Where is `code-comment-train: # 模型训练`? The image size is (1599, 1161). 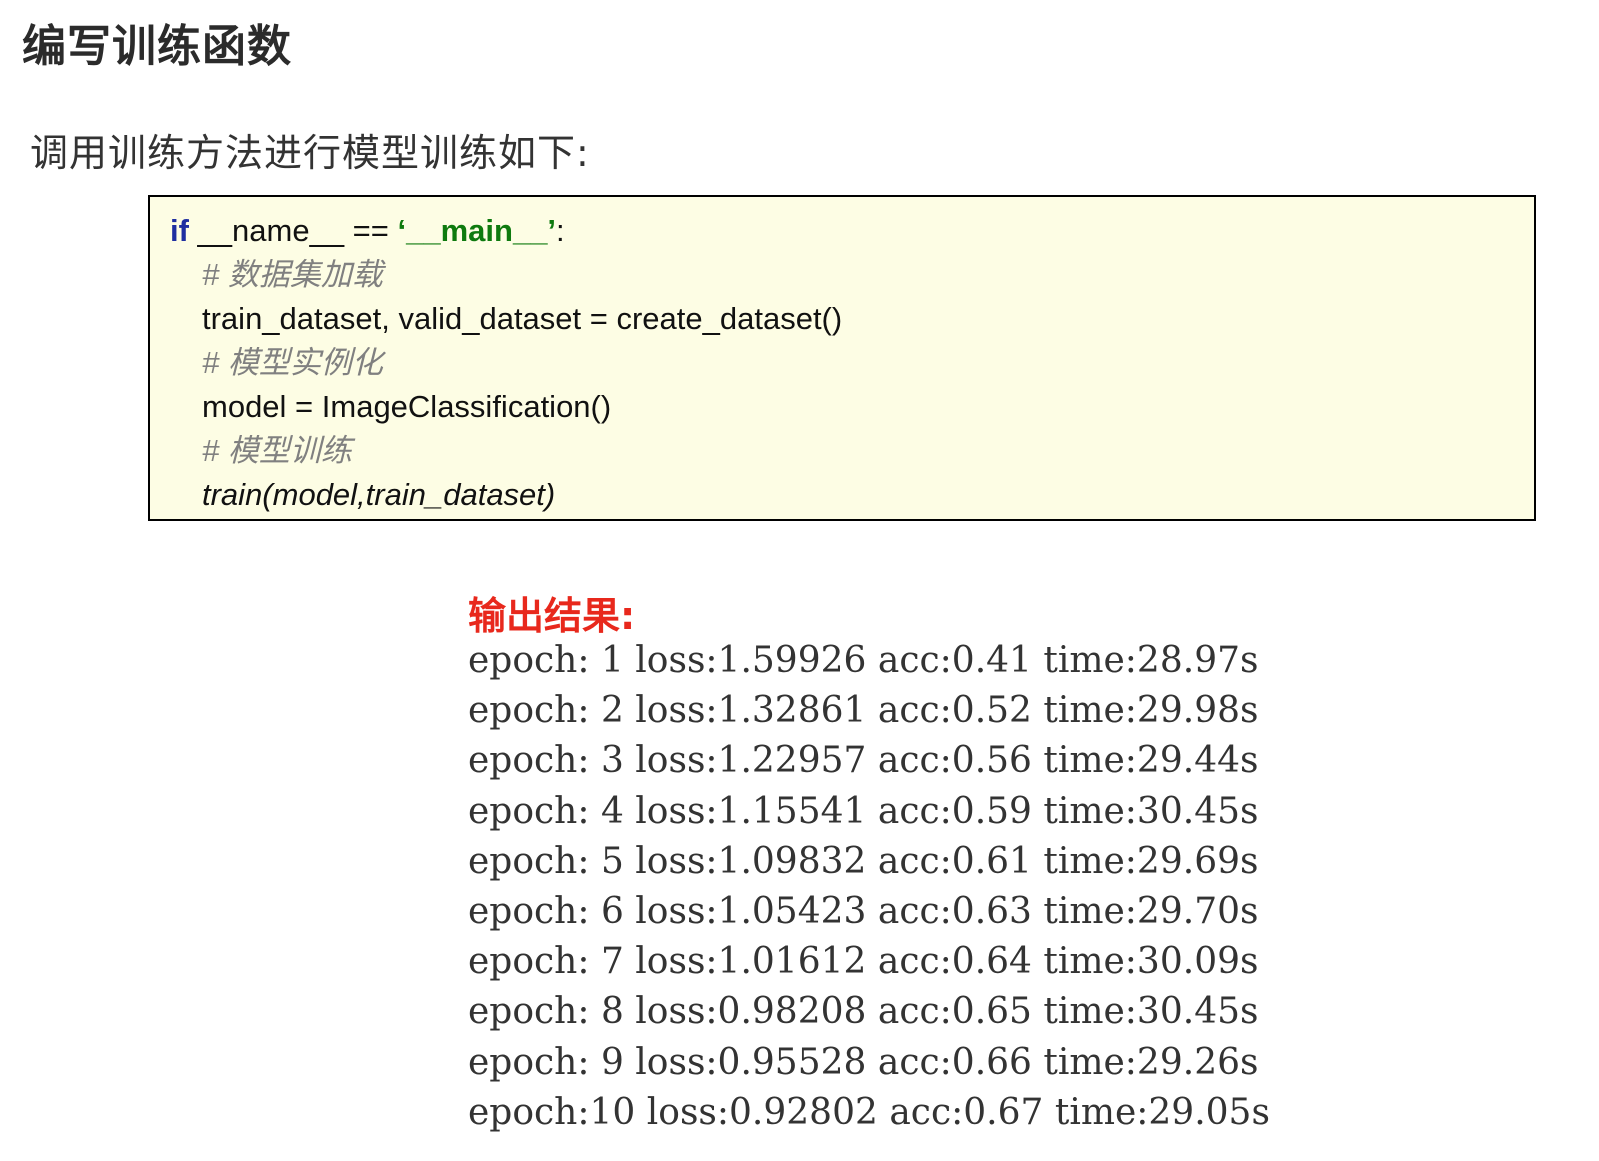 code-comment-train: # 模型训练 is located at coordinates (277, 450).